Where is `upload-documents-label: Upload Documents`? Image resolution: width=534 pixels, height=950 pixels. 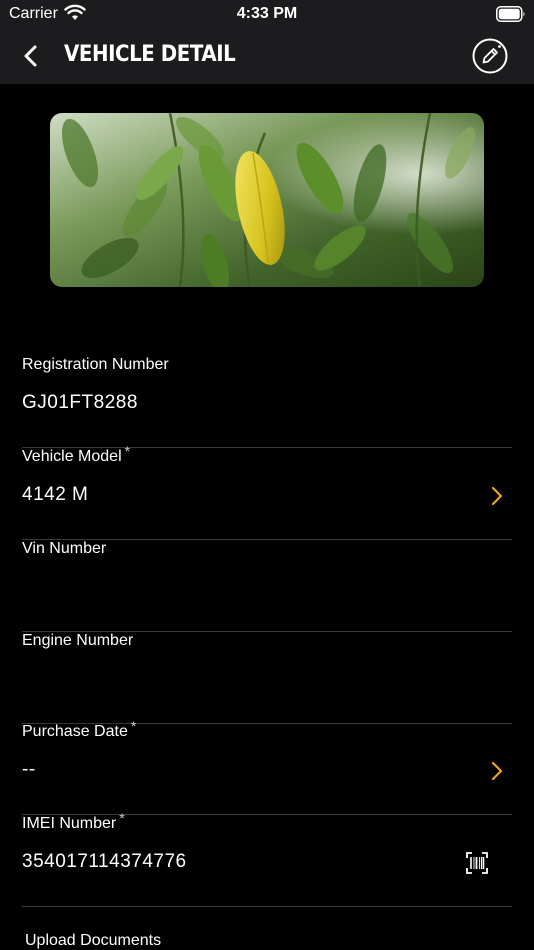
upload-documents-label: Upload Documents is located at coordinates (93, 941).